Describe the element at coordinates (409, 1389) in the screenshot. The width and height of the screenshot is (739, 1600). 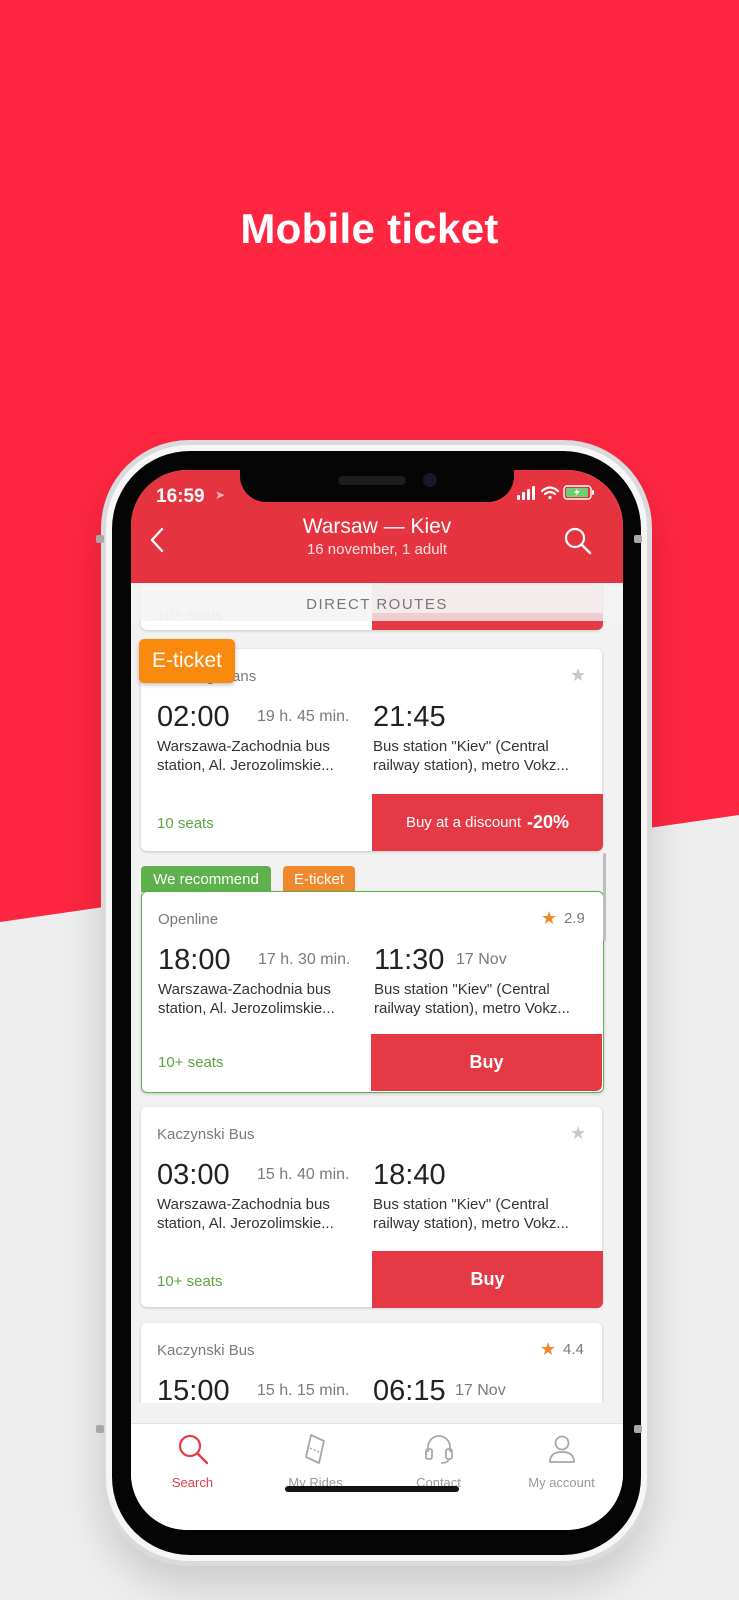
I see `arrival-time: 06:15` at that location.